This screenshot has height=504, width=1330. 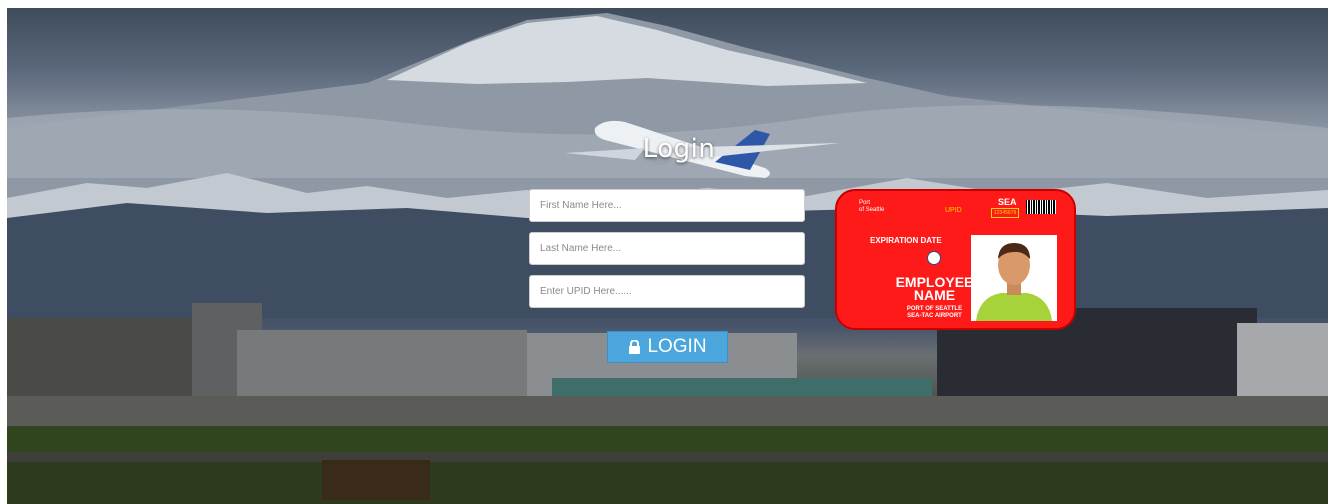 What do you see at coordinates (1041, 207) in the screenshot?
I see `barcode-icon` at bounding box center [1041, 207].